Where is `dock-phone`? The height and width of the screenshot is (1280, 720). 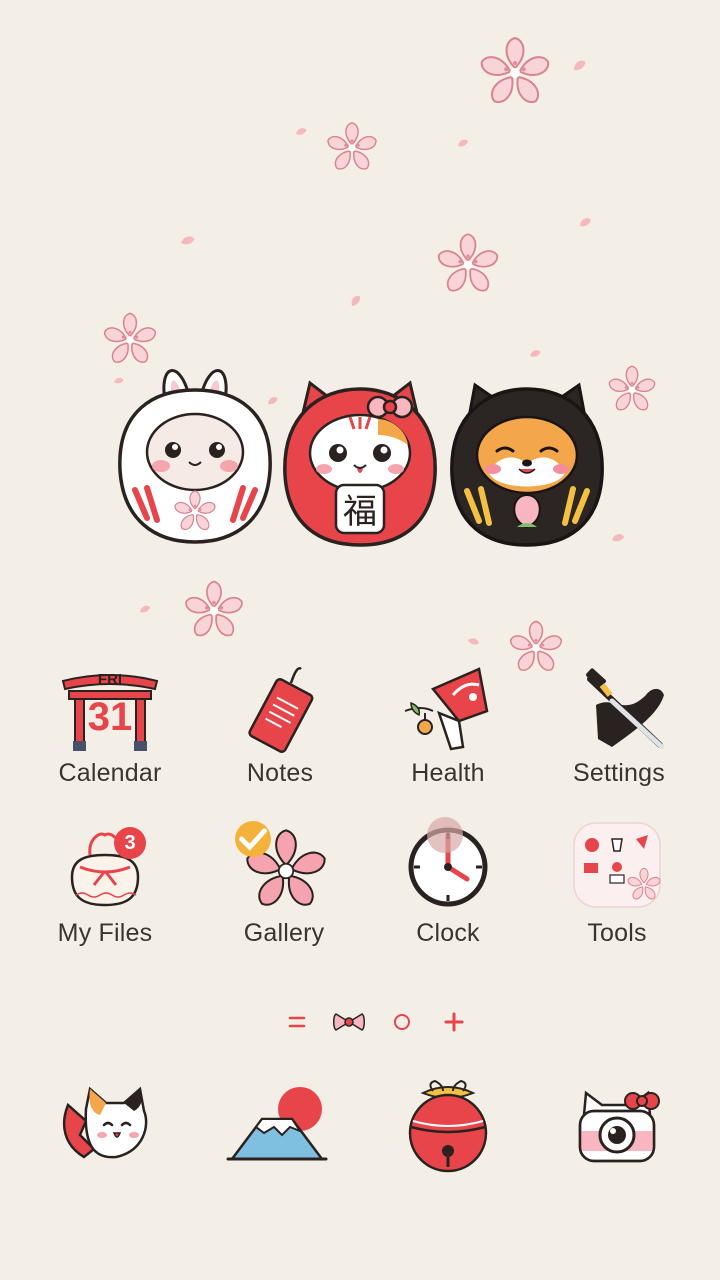
dock-phone is located at coordinates (105, 1125).